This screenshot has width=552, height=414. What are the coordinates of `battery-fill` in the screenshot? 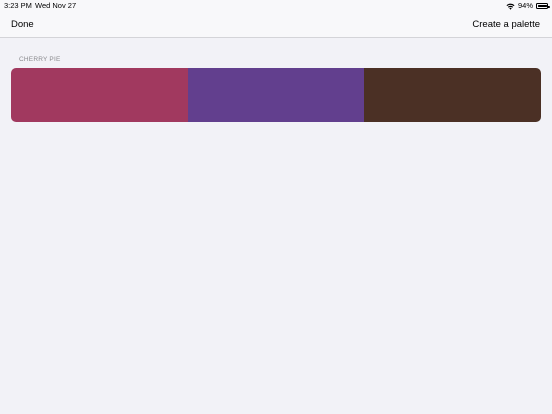 It's located at (542, 6).